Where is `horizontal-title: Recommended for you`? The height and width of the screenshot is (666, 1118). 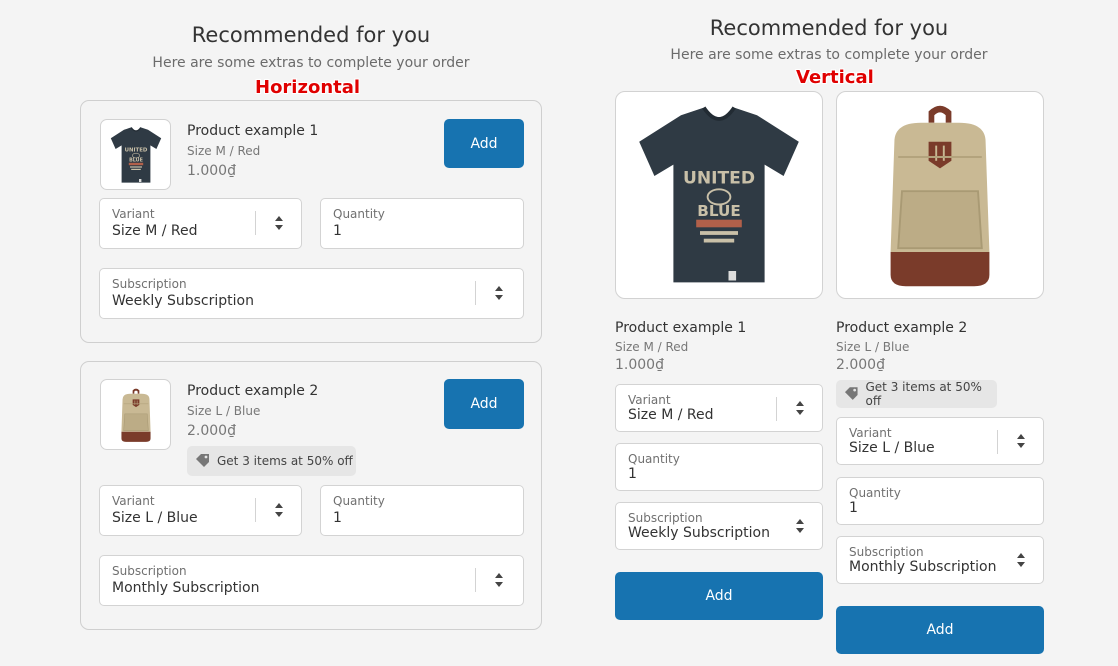
horizontal-title: Recommended for you is located at coordinates (311, 35).